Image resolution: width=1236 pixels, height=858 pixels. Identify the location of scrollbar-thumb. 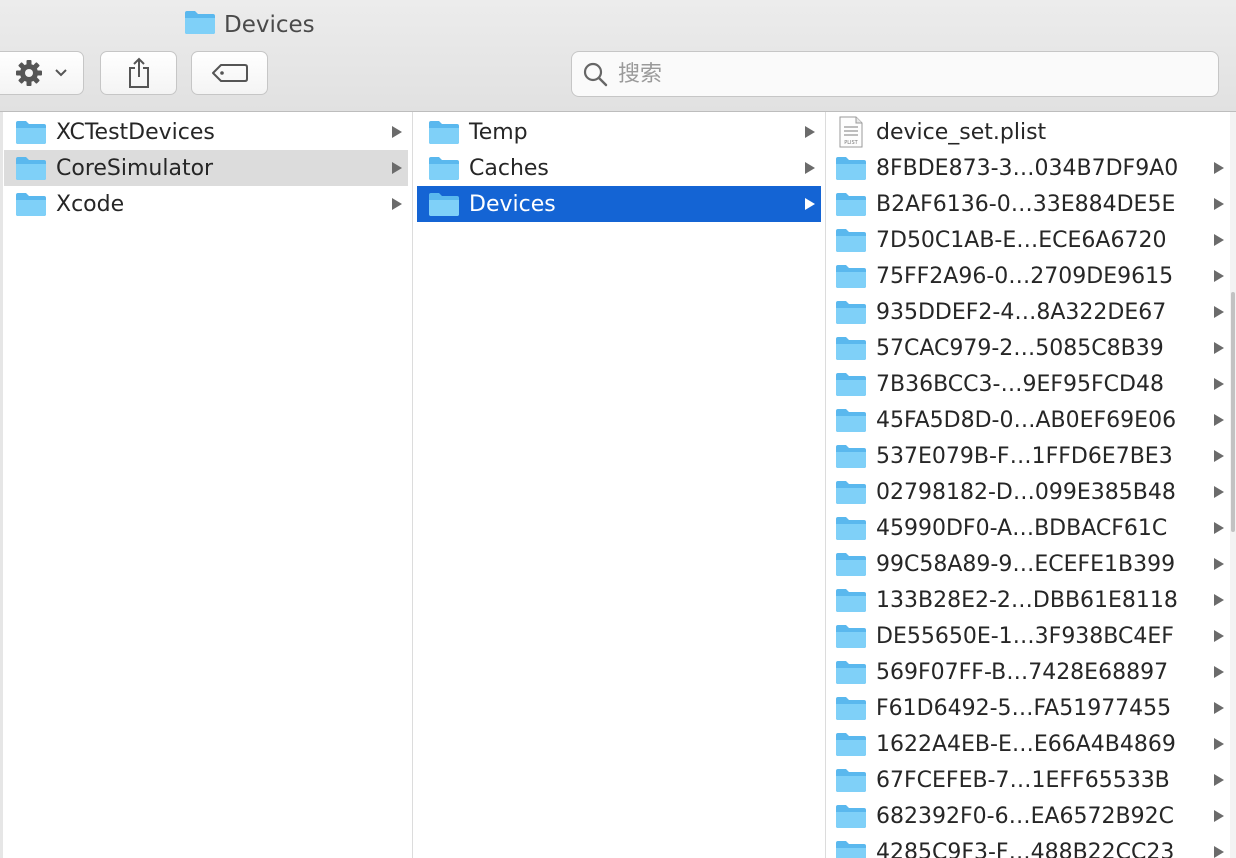
(1233, 412).